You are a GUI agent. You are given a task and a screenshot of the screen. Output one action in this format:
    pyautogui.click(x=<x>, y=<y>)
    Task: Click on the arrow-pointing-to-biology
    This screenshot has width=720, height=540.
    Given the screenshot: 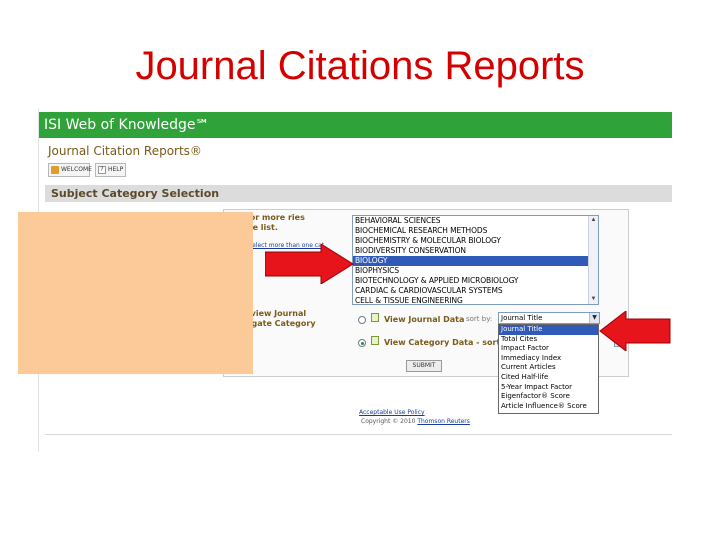 What is the action you would take?
    pyautogui.click(x=309, y=264)
    